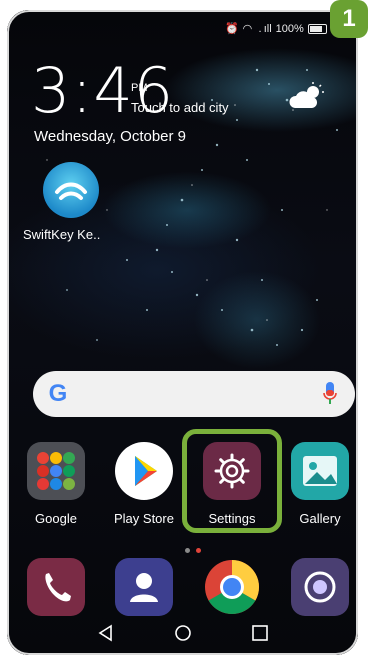 The height and width of the screenshot is (659, 368). What do you see at coordinates (232, 481) in the screenshot?
I see `settings-highlight-box` at bounding box center [232, 481].